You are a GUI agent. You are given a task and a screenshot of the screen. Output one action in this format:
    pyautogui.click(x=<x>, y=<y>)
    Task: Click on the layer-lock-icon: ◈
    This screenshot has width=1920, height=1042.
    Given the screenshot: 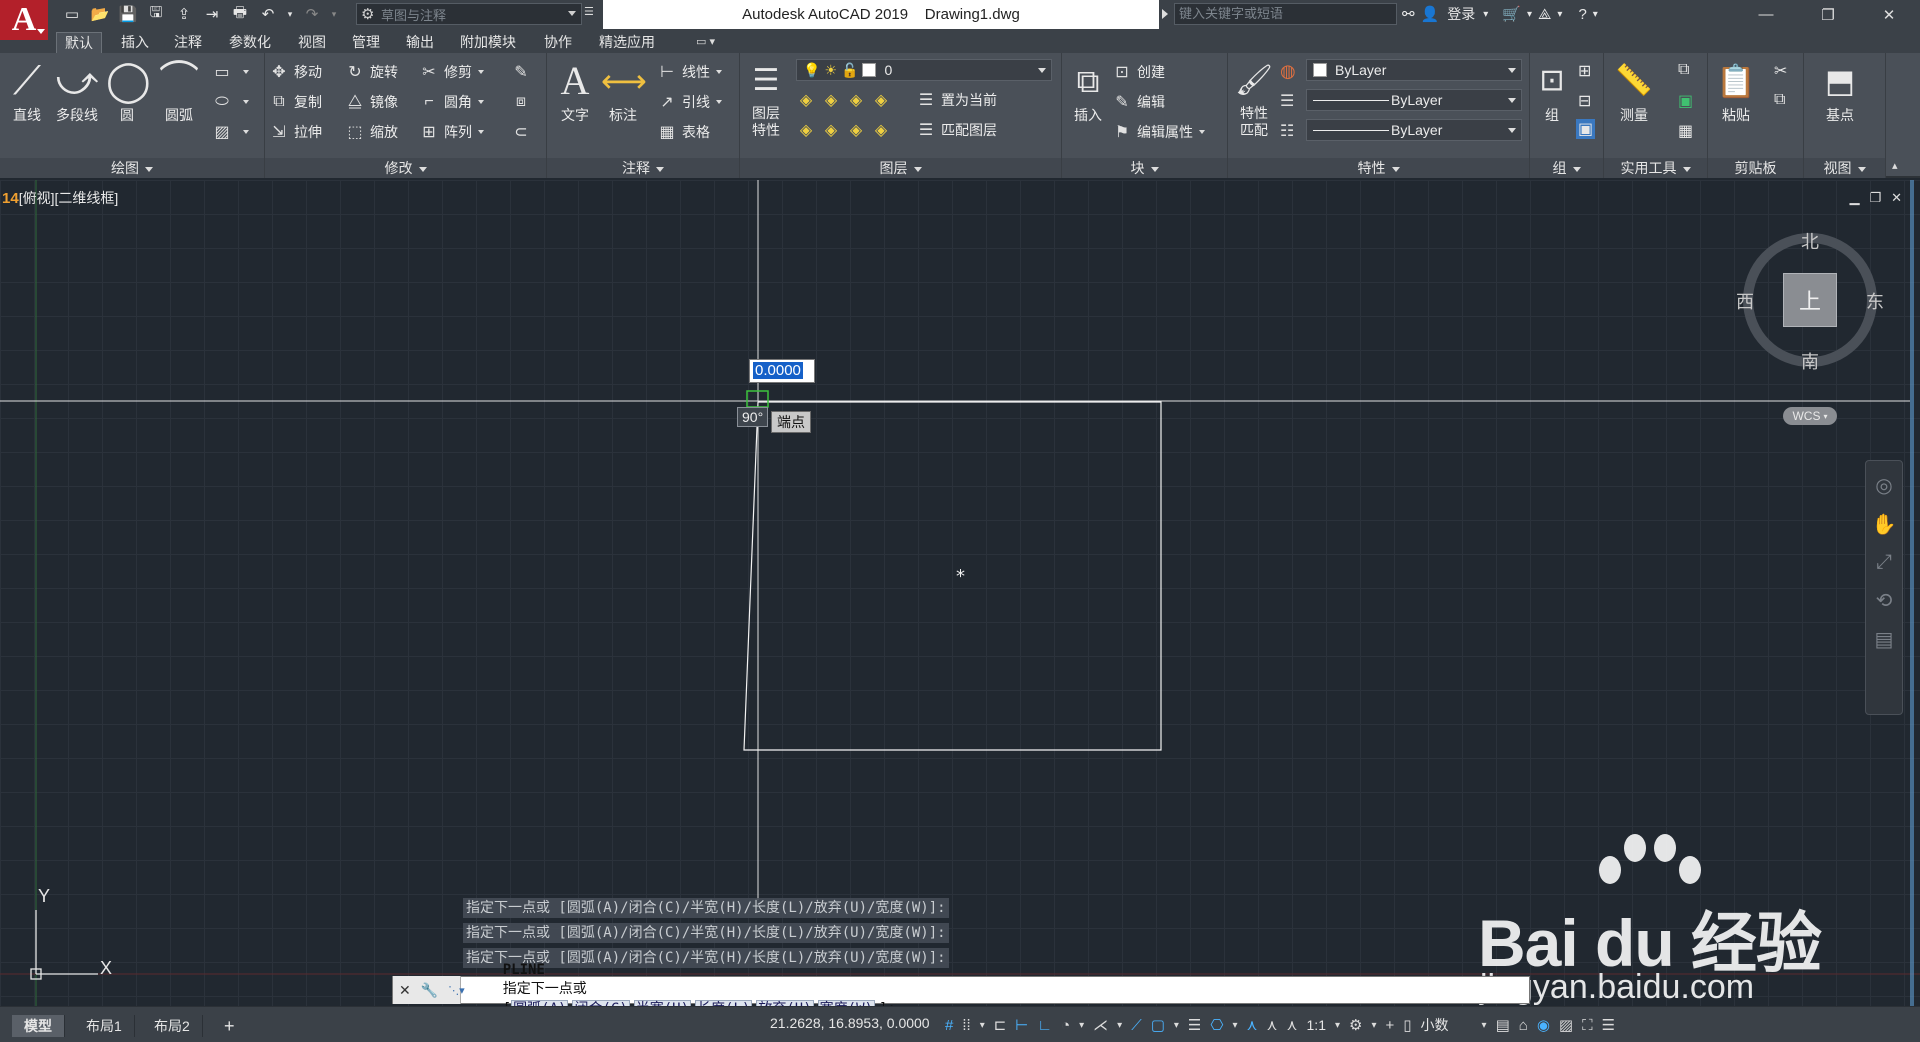 What is the action you would take?
    pyautogui.click(x=881, y=100)
    